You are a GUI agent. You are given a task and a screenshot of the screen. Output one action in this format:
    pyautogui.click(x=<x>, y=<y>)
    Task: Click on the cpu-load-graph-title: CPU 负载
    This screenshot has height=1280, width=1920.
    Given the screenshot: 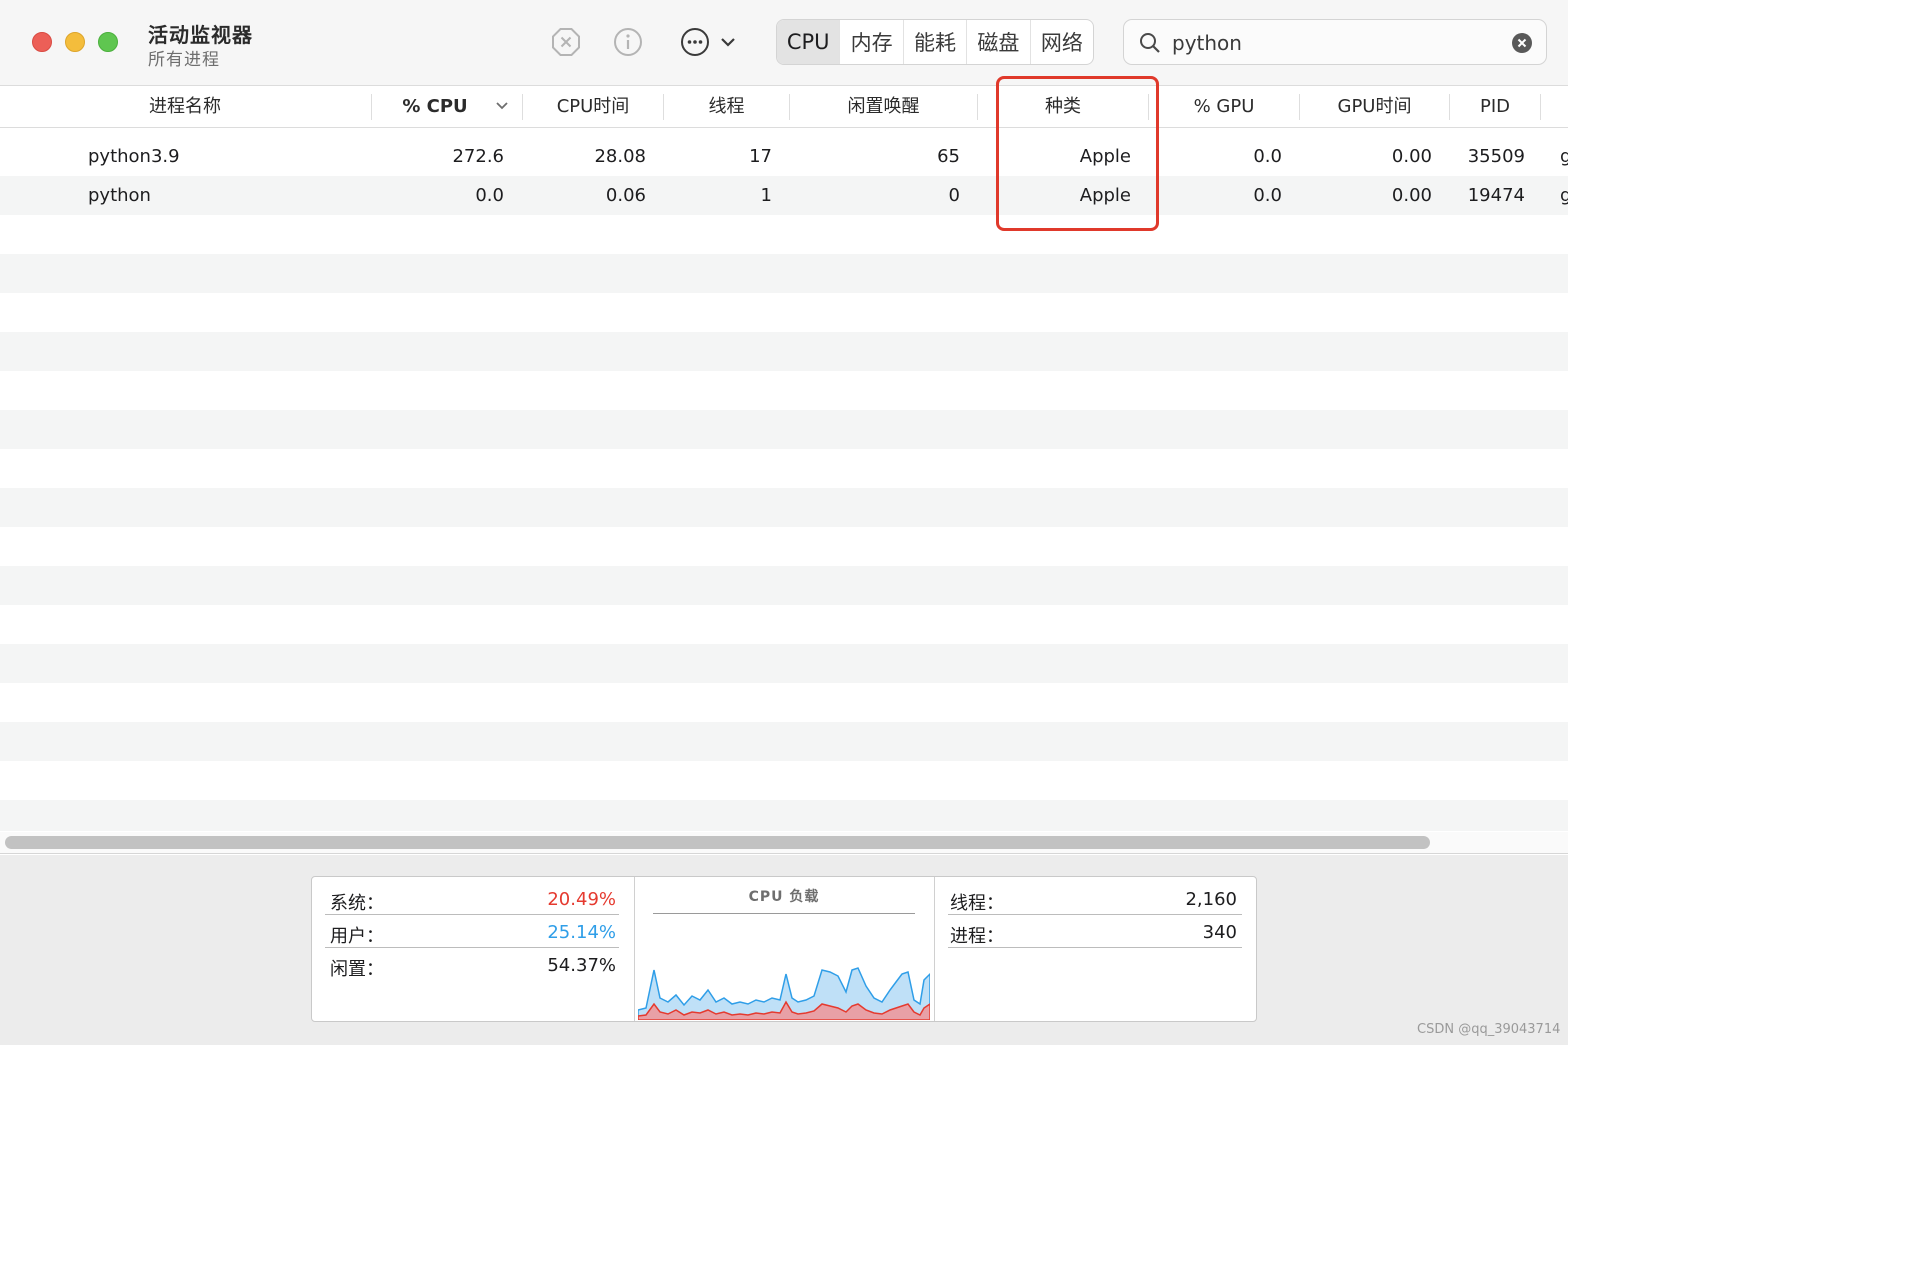 What is the action you would take?
    pyautogui.click(x=784, y=897)
    